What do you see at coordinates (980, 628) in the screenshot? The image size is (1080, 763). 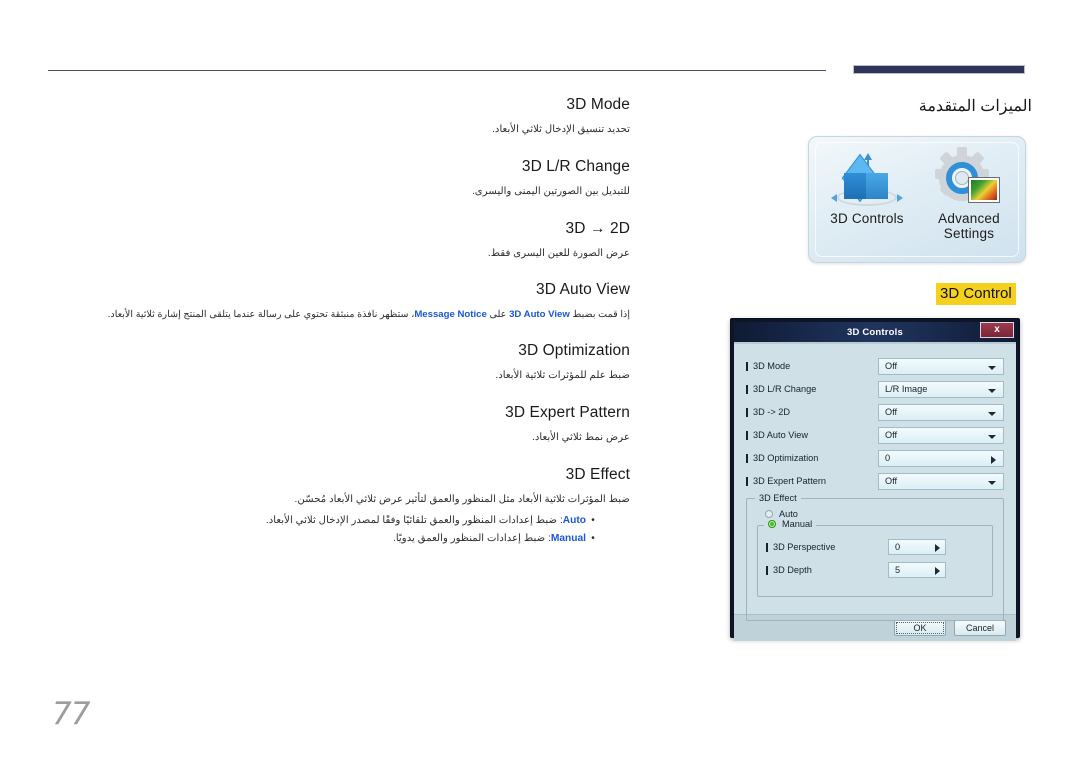 I see `cancel-button: Cancel` at bounding box center [980, 628].